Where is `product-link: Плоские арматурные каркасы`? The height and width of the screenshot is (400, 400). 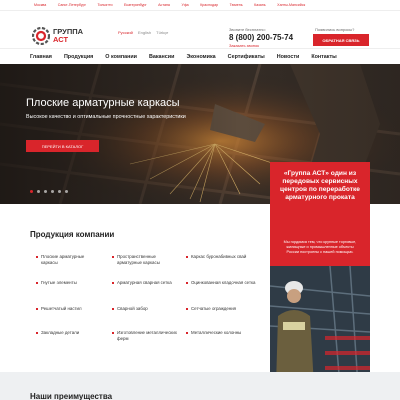
product-link: Плоские арматурные каркасы is located at coordinates (68, 260).